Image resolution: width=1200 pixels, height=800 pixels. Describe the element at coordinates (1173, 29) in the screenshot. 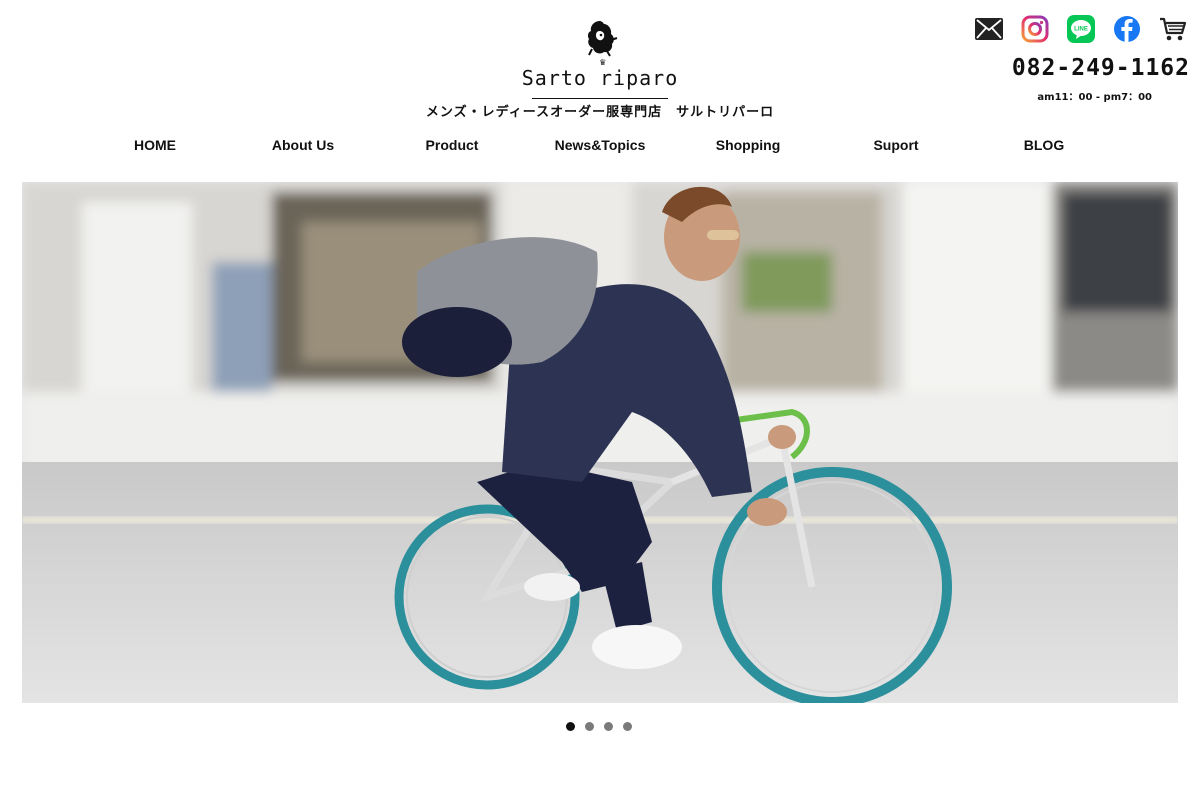

I see `cart-icon` at that location.